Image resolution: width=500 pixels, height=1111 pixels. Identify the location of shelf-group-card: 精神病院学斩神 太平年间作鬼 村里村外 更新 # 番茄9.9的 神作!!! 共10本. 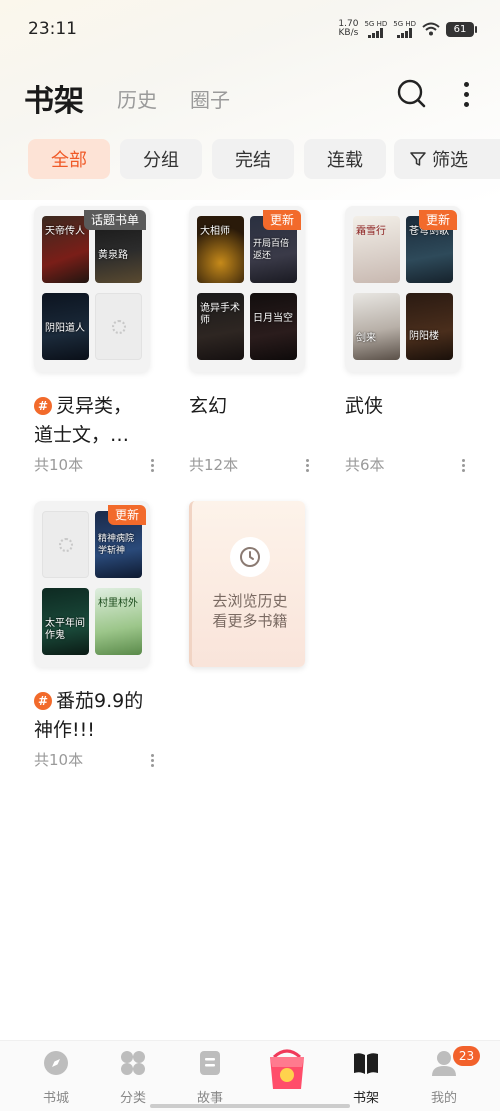
(94, 635).